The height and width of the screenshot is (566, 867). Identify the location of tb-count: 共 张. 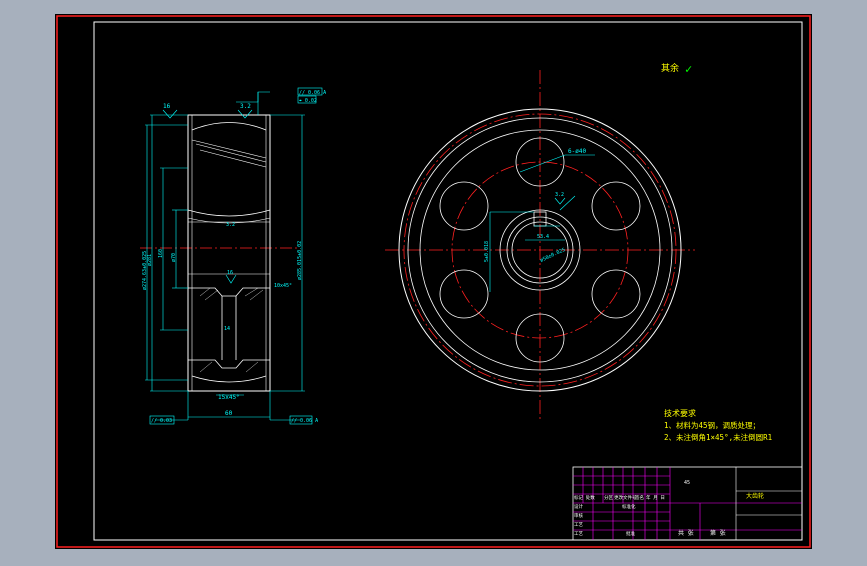
(686, 533).